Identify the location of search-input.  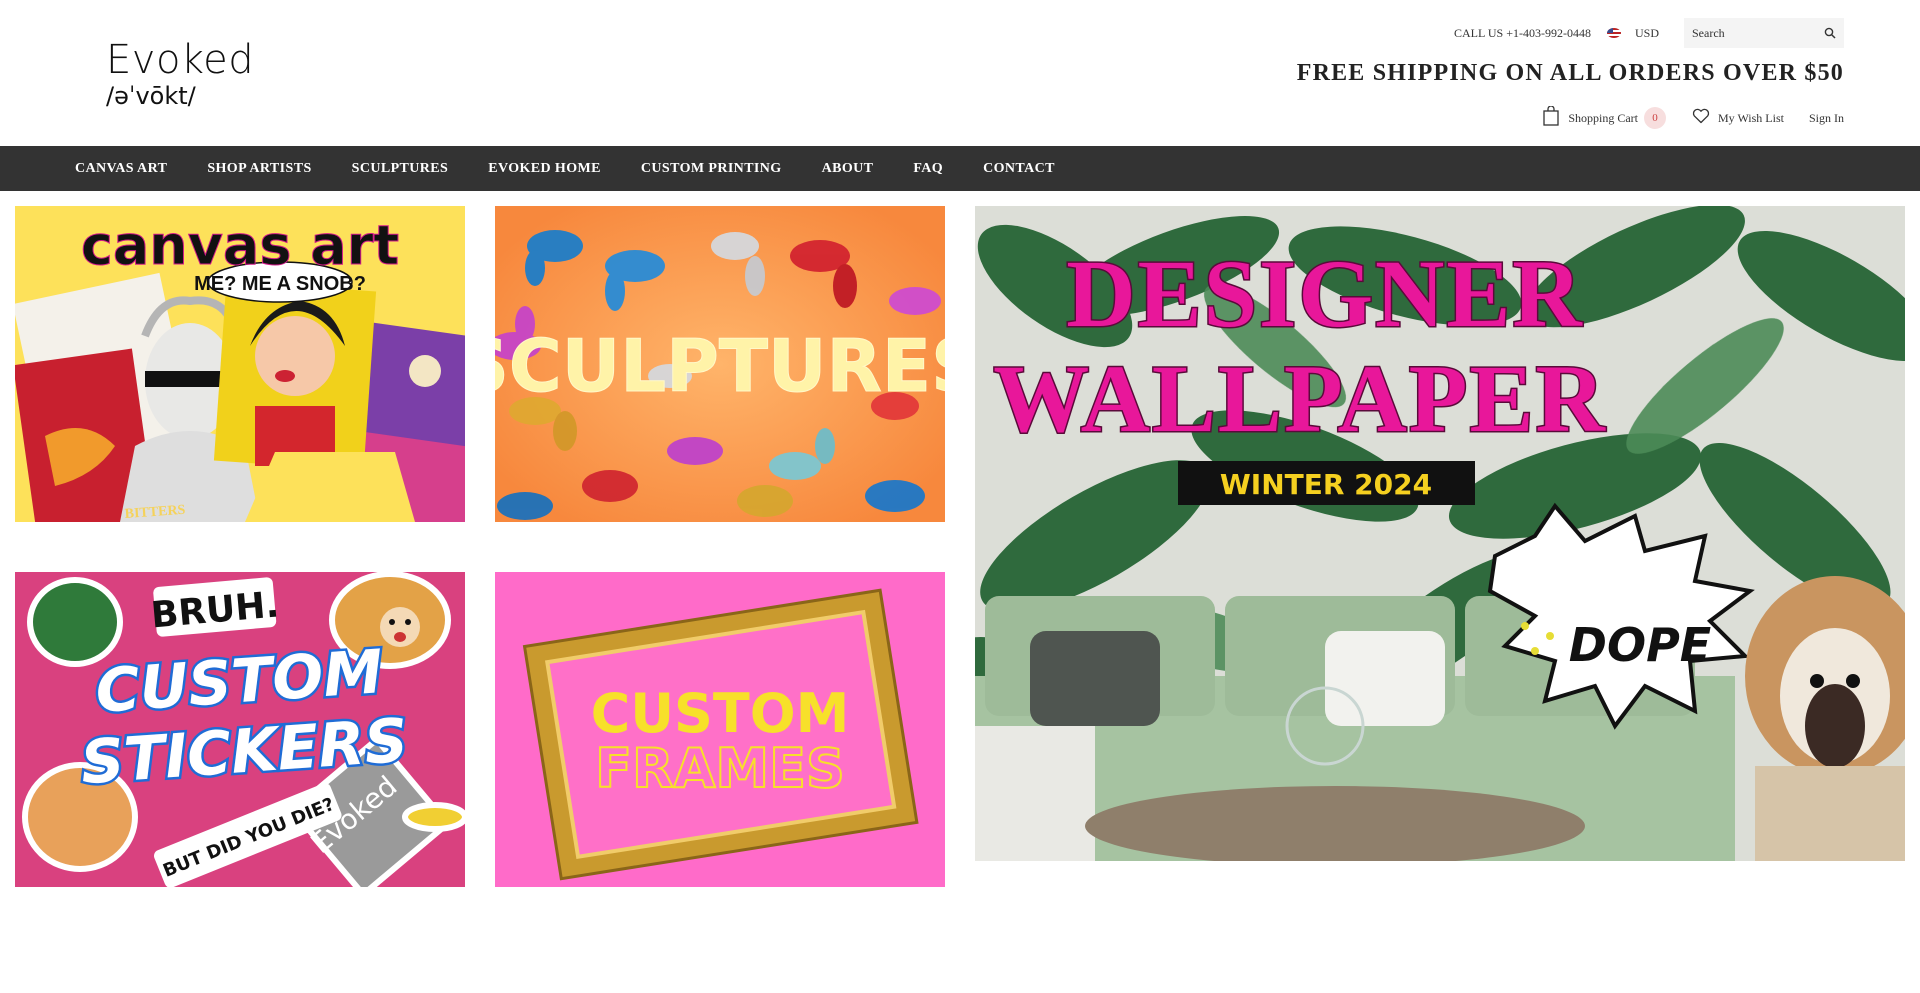
(1752, 33).